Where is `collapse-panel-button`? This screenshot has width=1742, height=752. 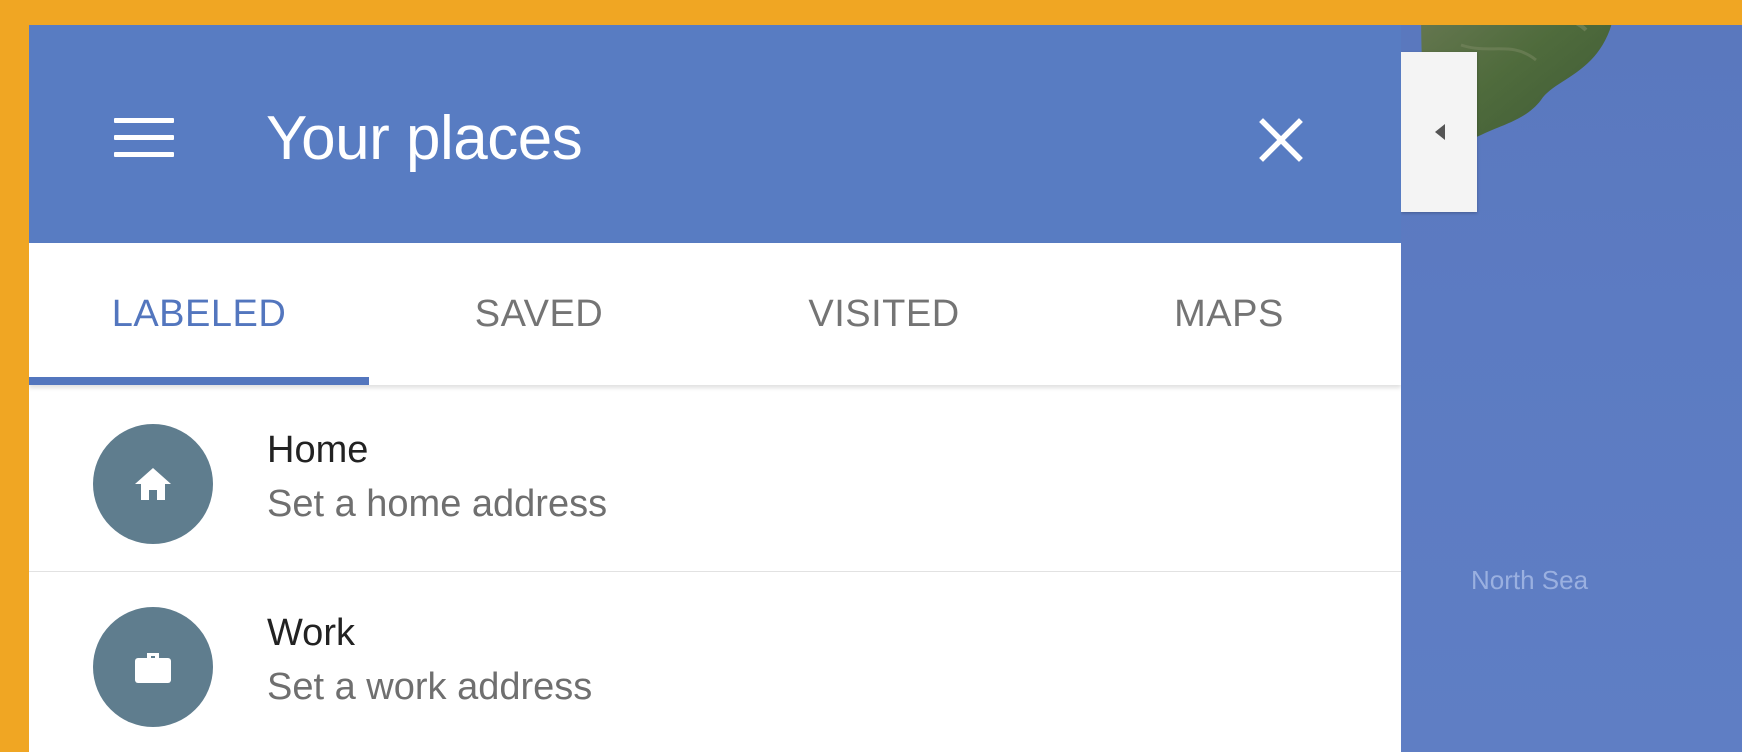
collapse-panel-button is located at coordinates (1439, 132).